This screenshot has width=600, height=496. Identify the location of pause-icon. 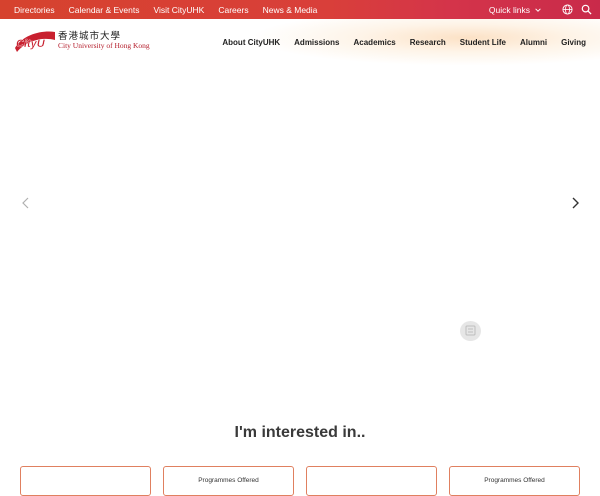
(470, 330).